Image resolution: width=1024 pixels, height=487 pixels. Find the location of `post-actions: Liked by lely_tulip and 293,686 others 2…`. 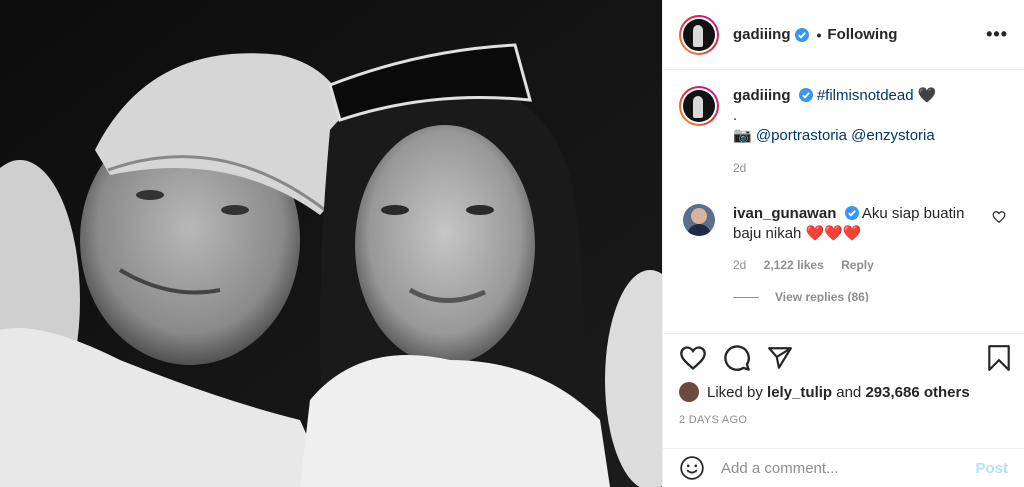

post-actions: Liked by lely_tulip and 293,686 others 2… is located at coordinates (843, 379).